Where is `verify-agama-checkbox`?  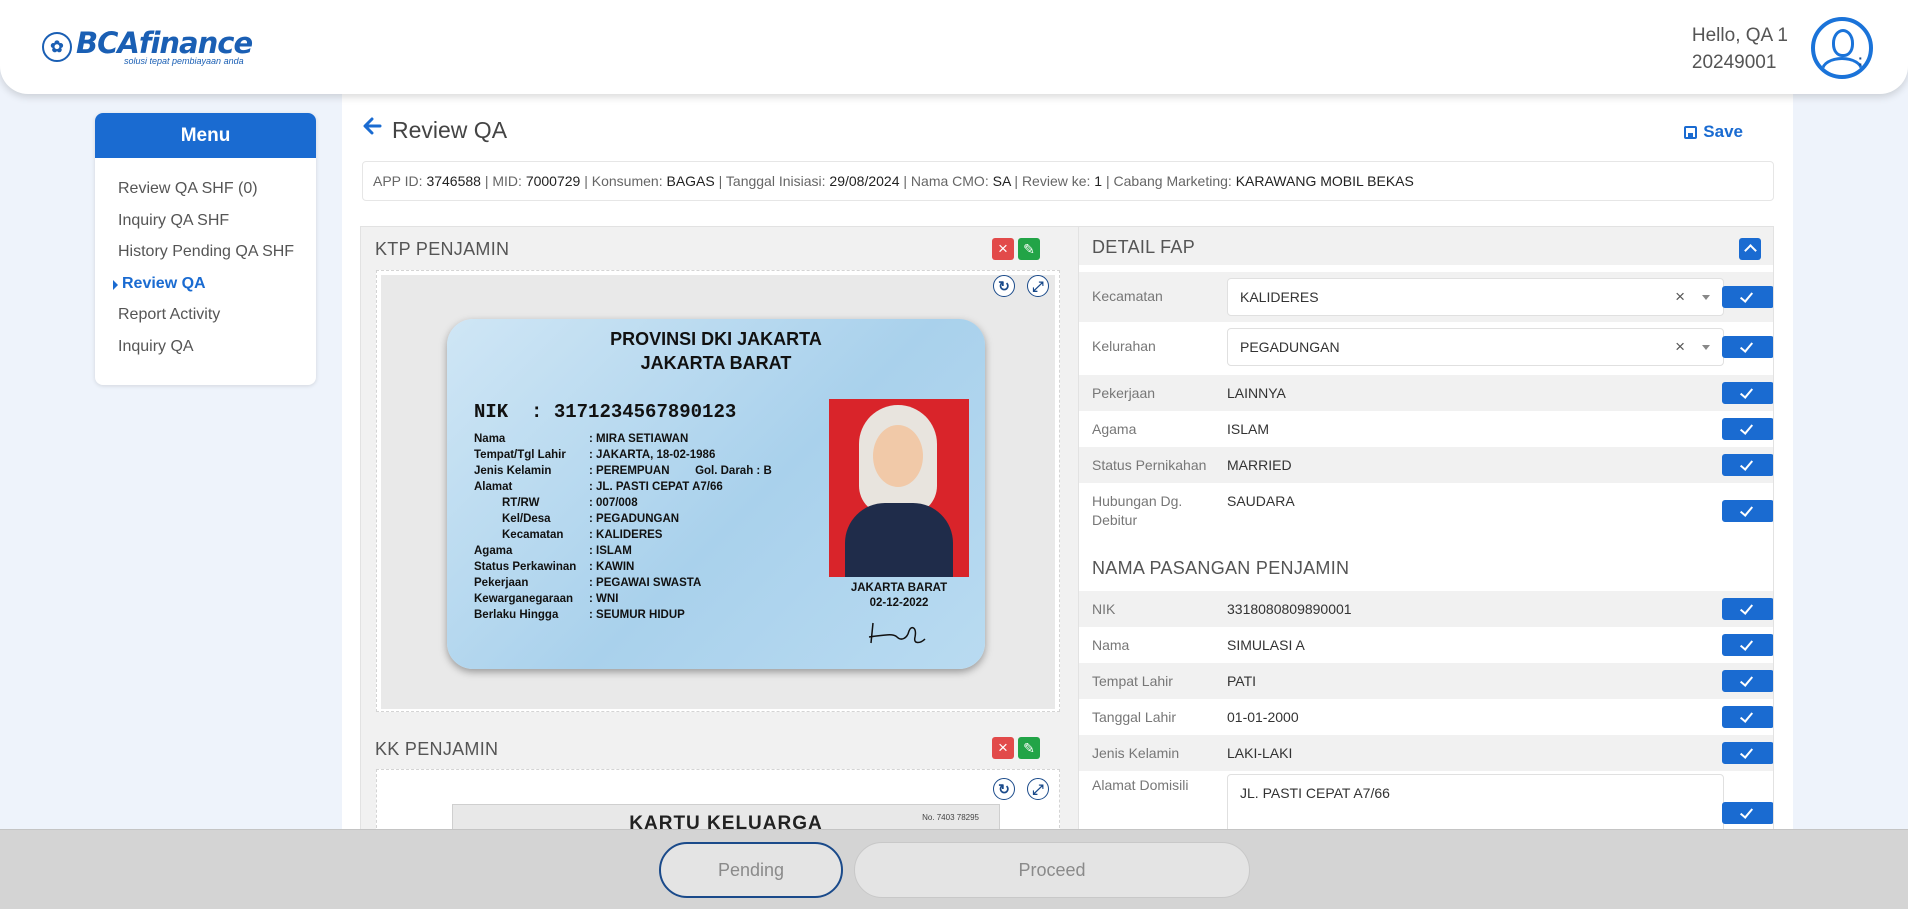 verify-agama-checkbox is located at coordinates (1747, 429).